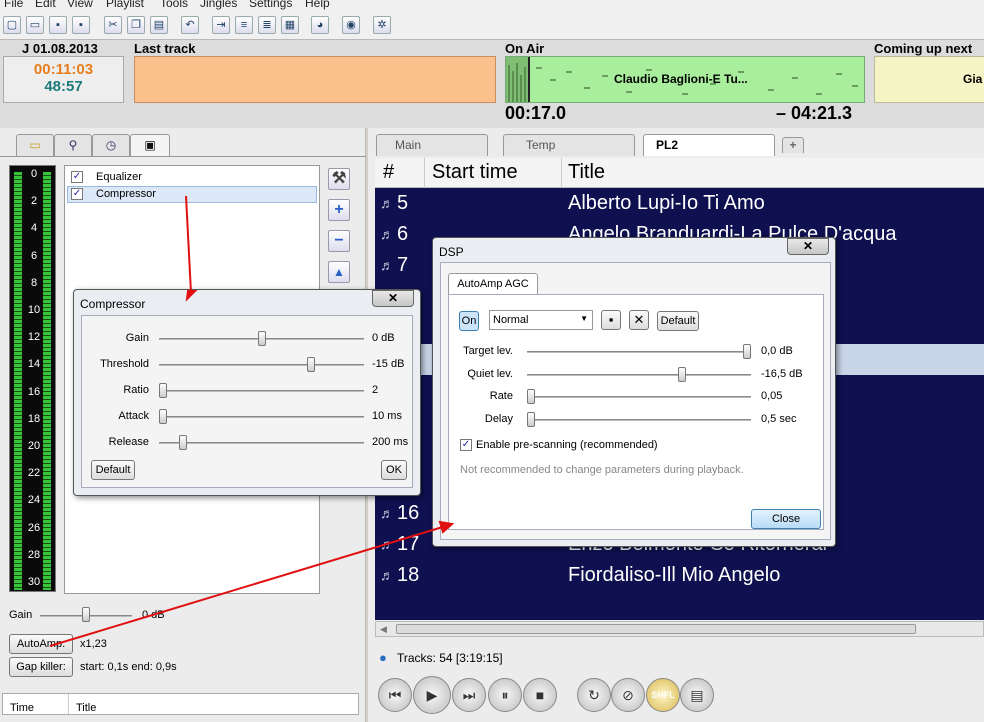 The height and width of the screenshot is (722, 984). Describe the element at coordinates (41, 667) in the screenshot. I see `gap-killer-button: Gap killer:` at that location.